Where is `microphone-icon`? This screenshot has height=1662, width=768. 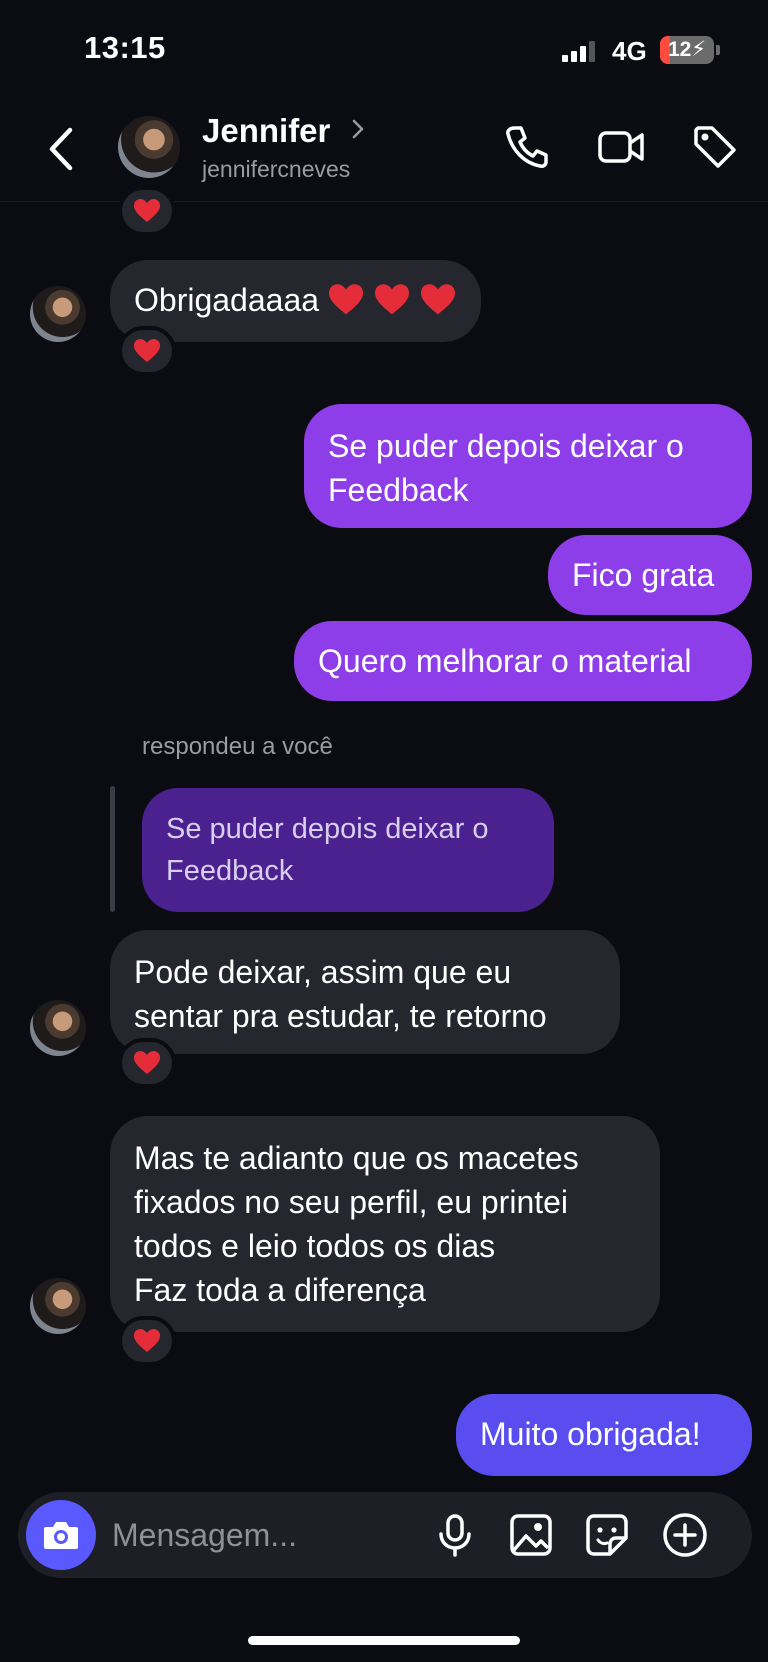 microphone-icon is located at coordinates (455, 1535).